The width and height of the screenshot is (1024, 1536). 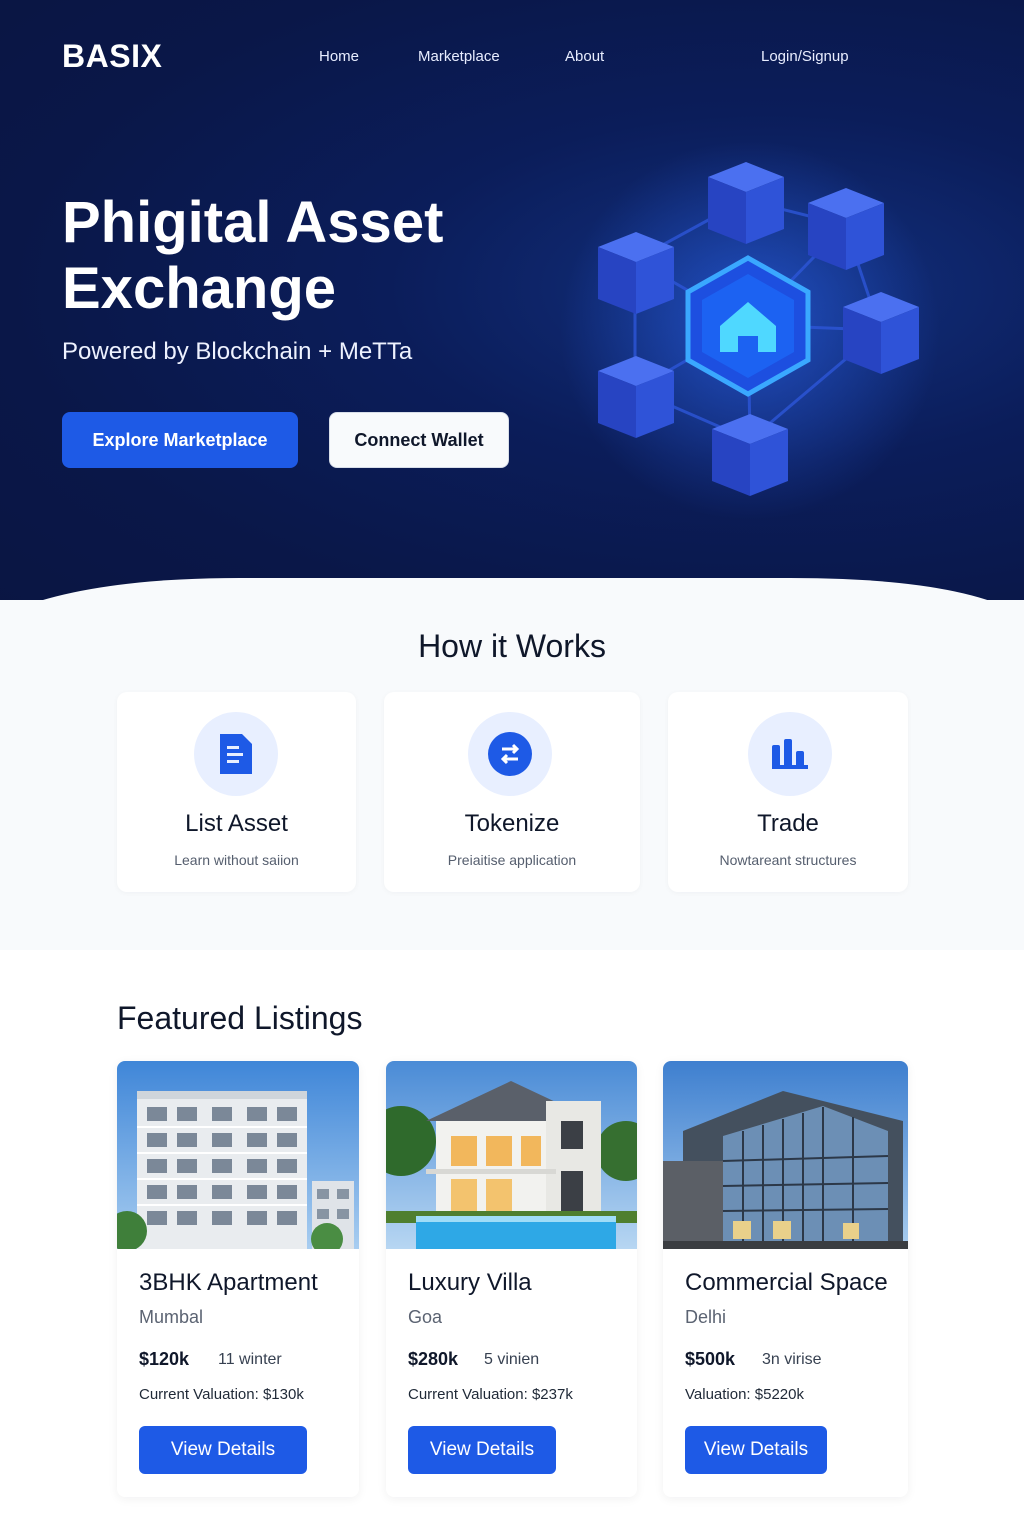 I want to click on step-title: Trade, so click(x=788, y=823).